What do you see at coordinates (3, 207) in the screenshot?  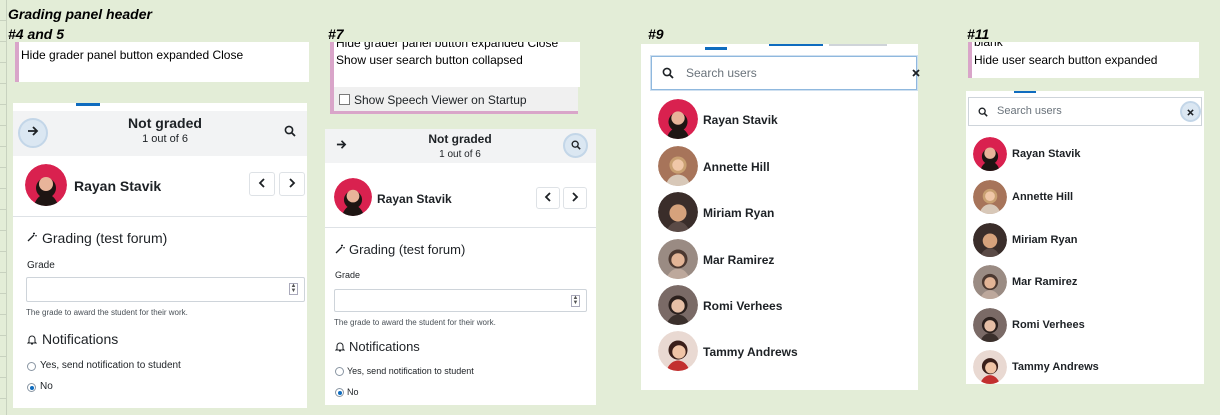 I see `spreadsheet-gridlines` at bounding box center [3, 207].